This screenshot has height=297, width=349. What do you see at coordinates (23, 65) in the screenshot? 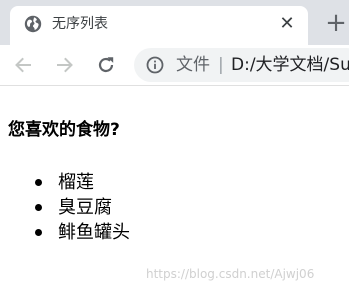
I see `arrow-left-icon` at bounding box center [23, 65].